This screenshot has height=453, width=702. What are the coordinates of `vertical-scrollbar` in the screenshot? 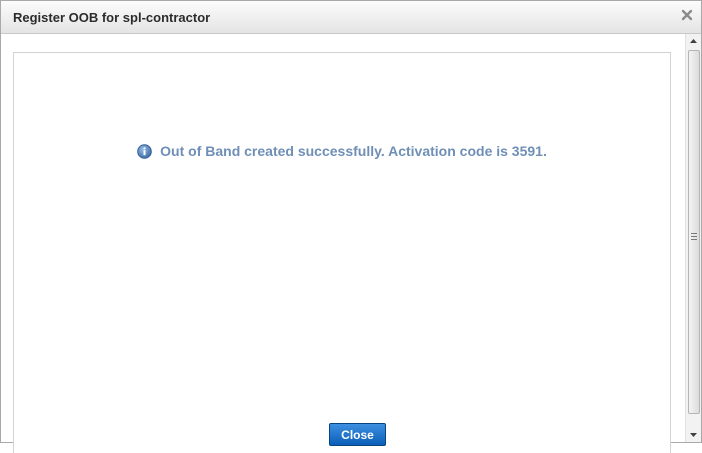 It's located at (693, 238).